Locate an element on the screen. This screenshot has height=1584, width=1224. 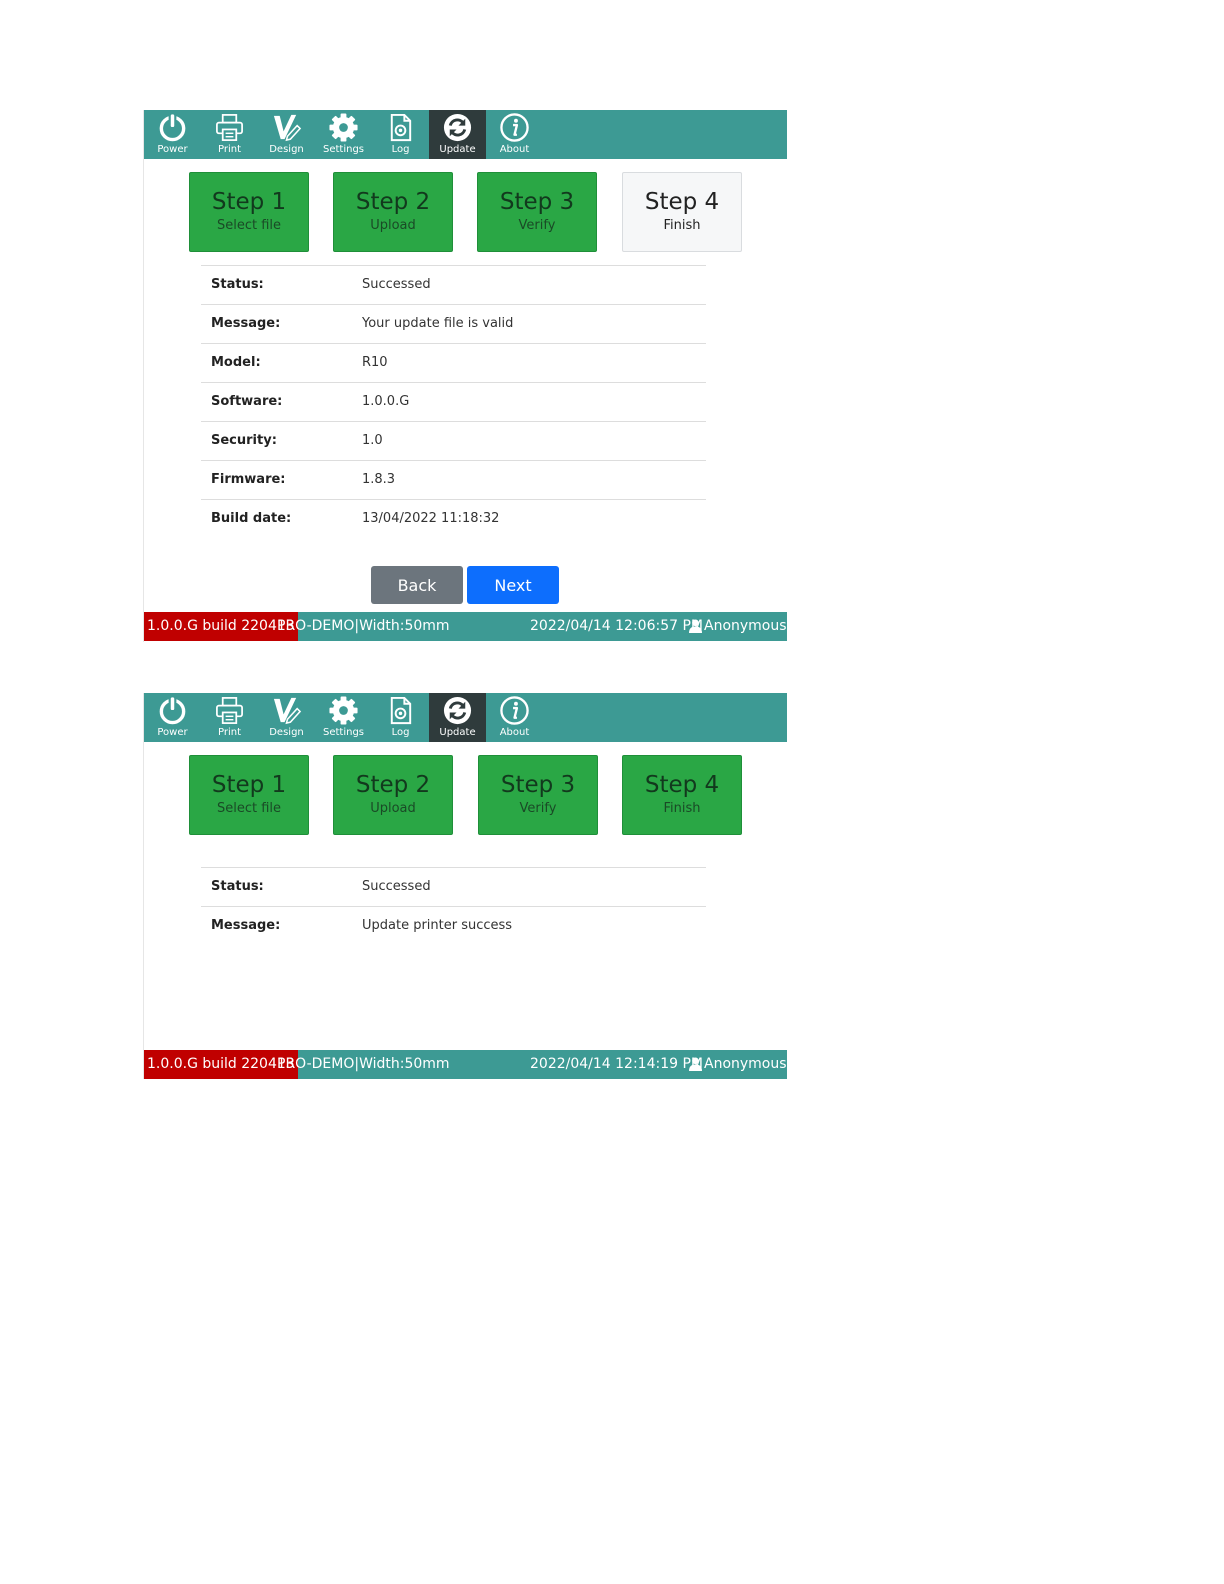
table-row: Software: 1.0.0.G is located at coordinates (453, 401).